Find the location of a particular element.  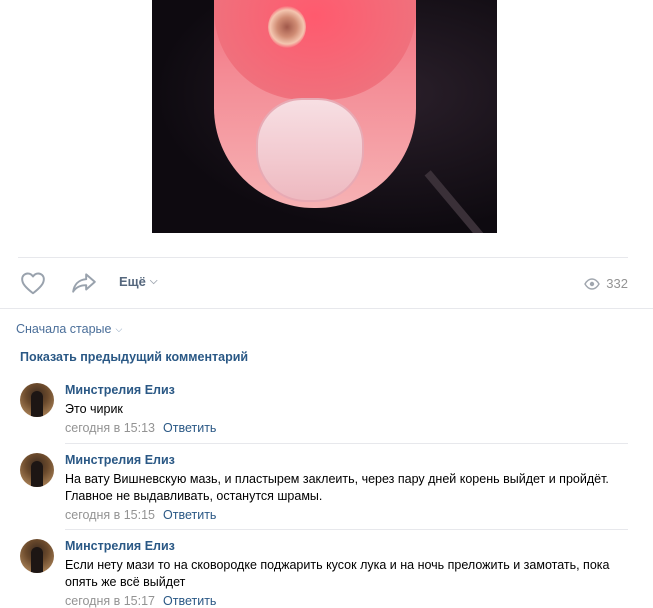

share-arrow-icon is located at coordinates (84, 285).